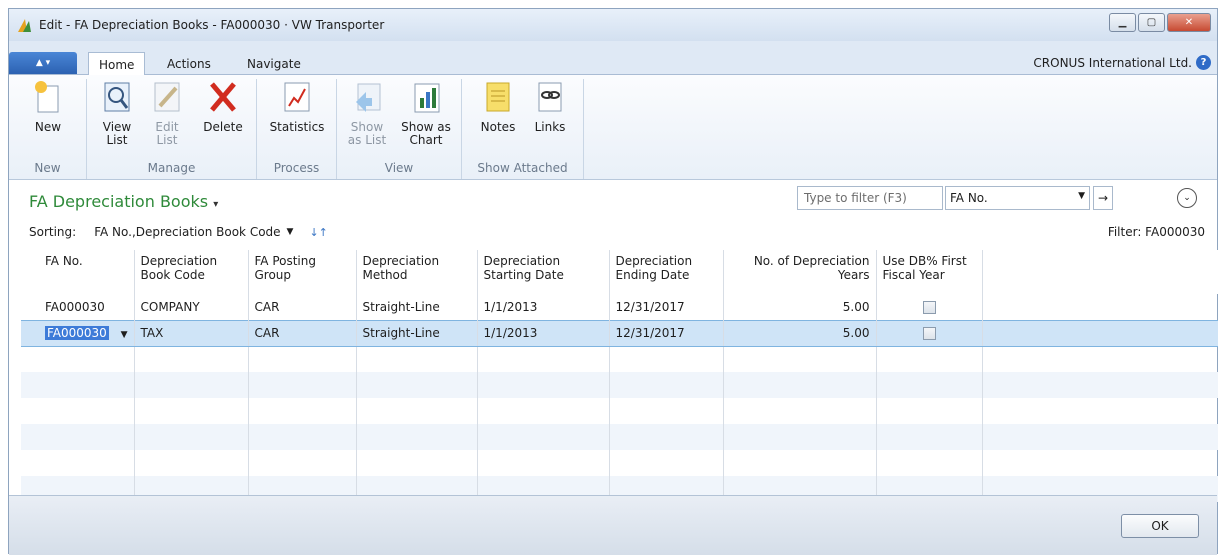 This screenshot has height=555, width=1218. What do you see at coordinates (1017, 198) in the screenshot?
I see `filter-field-select: FA No. ▼` at bounding box center [1017, 198].